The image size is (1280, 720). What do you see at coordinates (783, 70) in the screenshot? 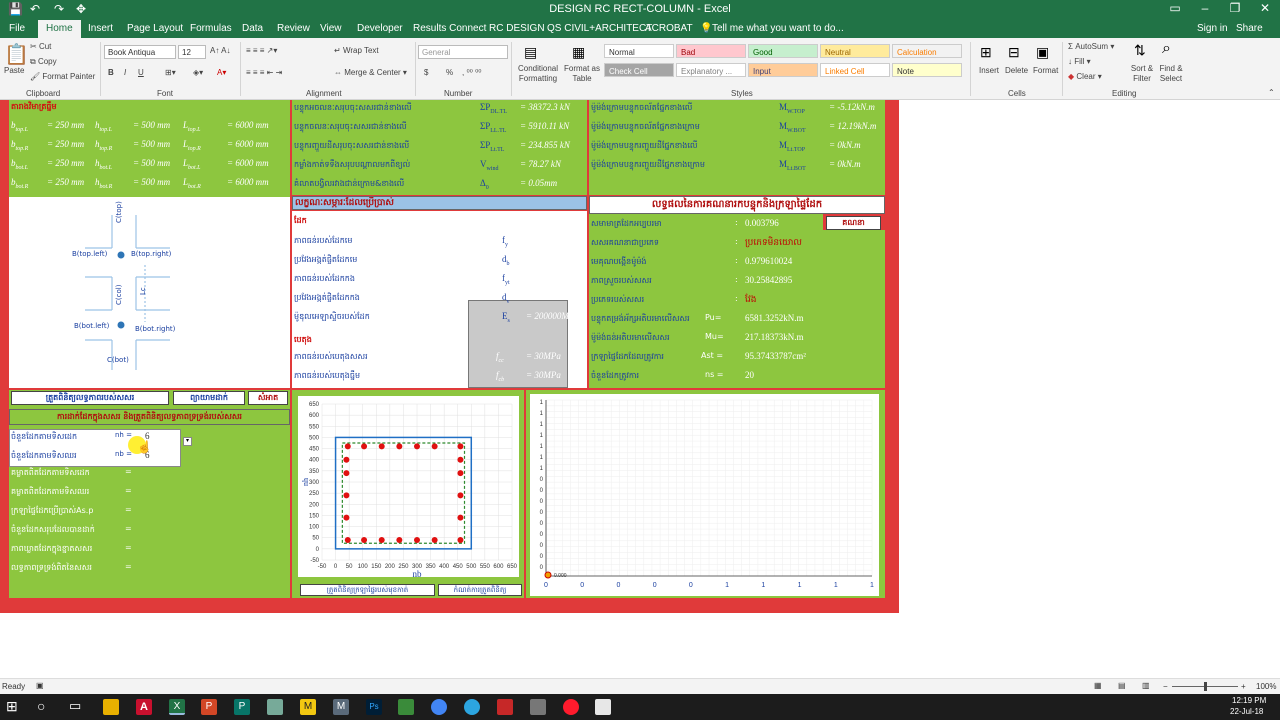
I see `cell-style-input: Input` at bounding box center [783, 70].